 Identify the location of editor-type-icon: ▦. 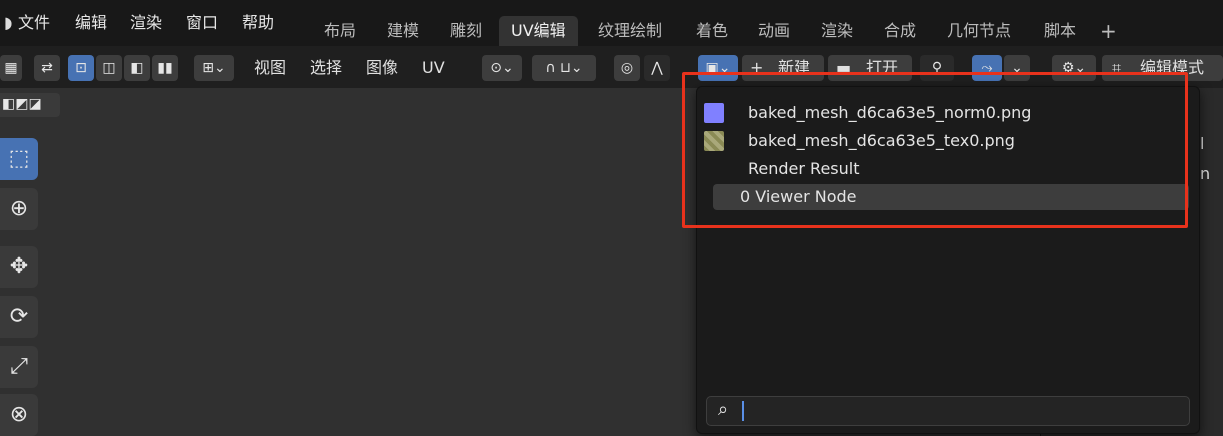
(11, 68).